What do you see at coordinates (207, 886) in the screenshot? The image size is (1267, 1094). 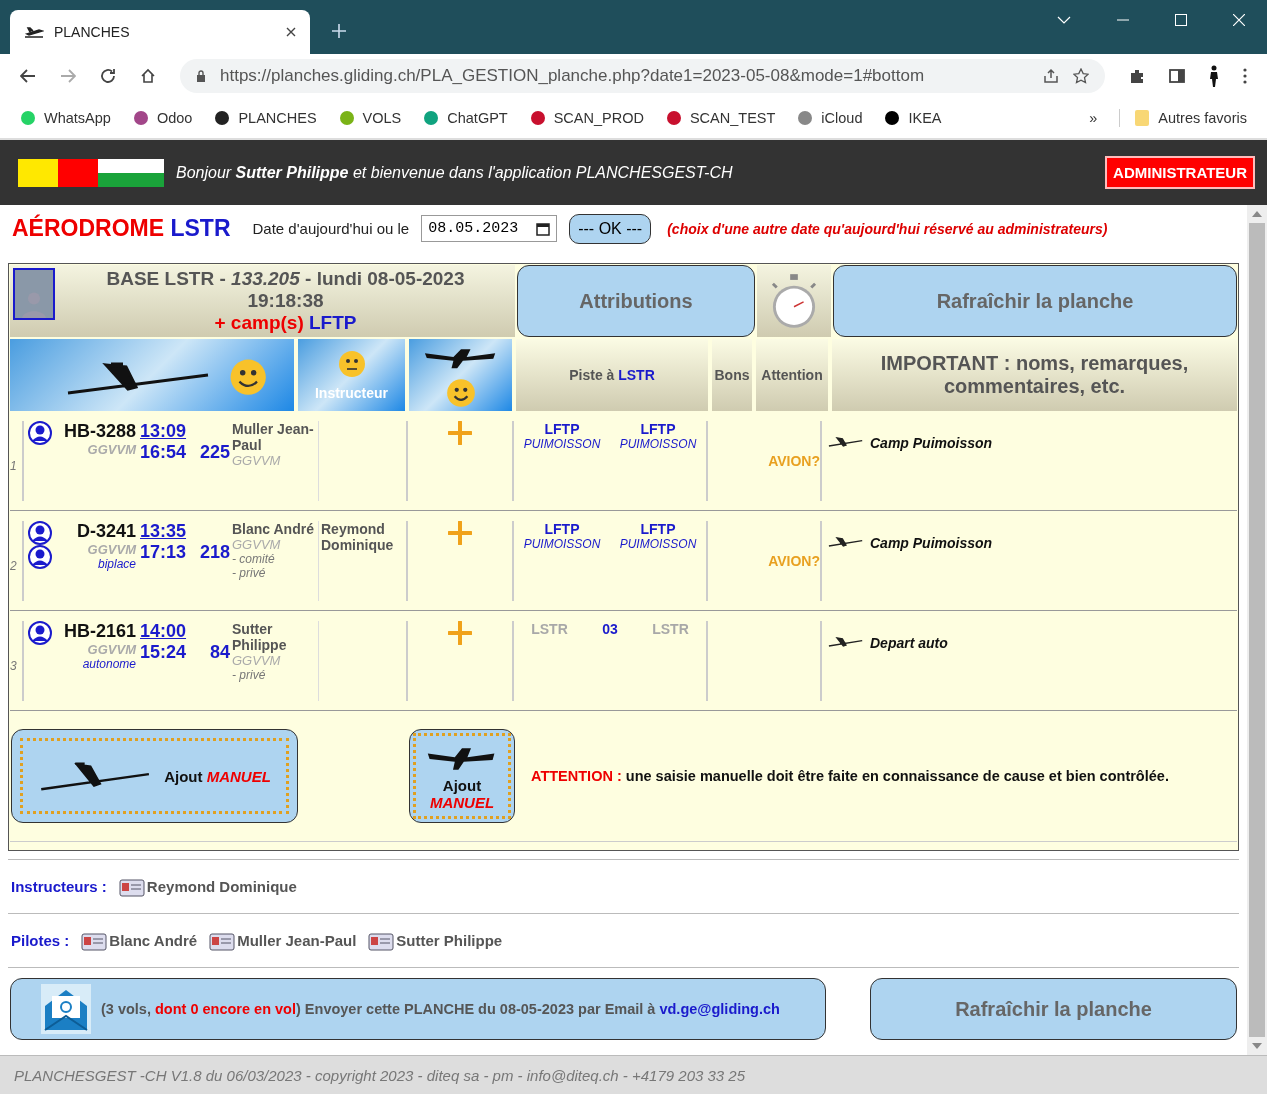 I see `instructor-link: Reymond Dominique` at bounding box center [207, 886].